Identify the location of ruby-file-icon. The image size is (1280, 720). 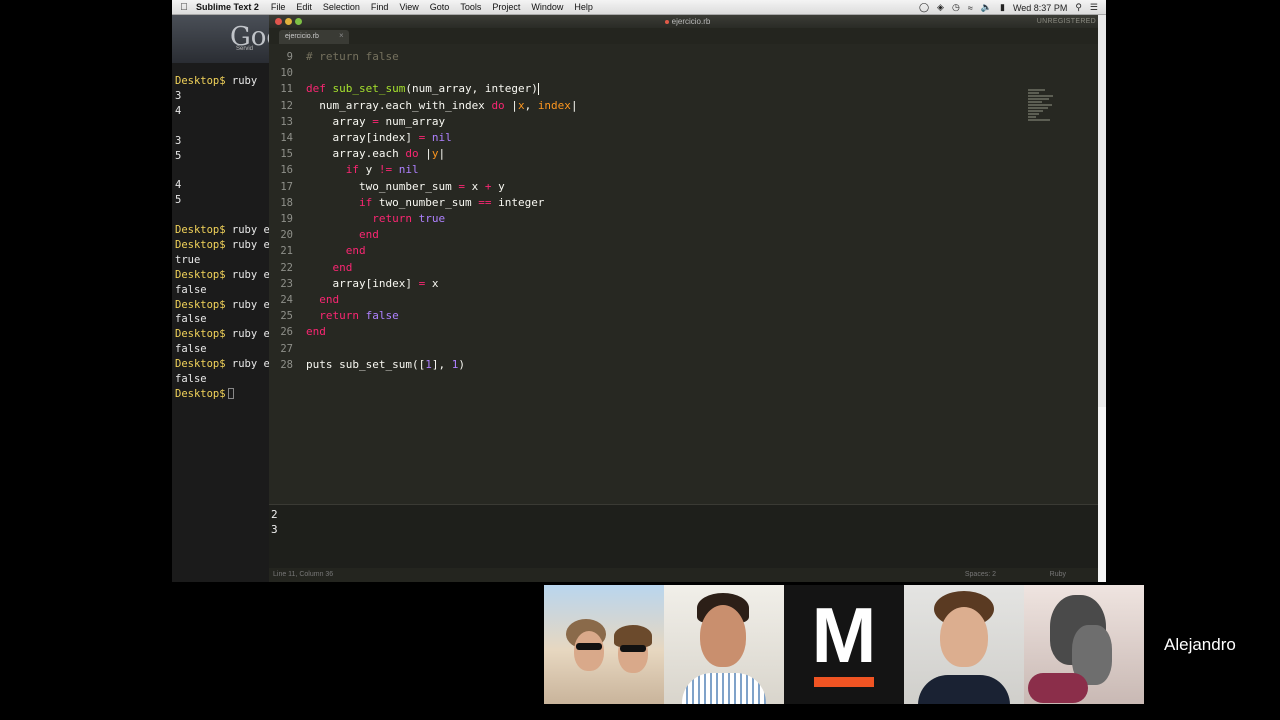
(666, 21).